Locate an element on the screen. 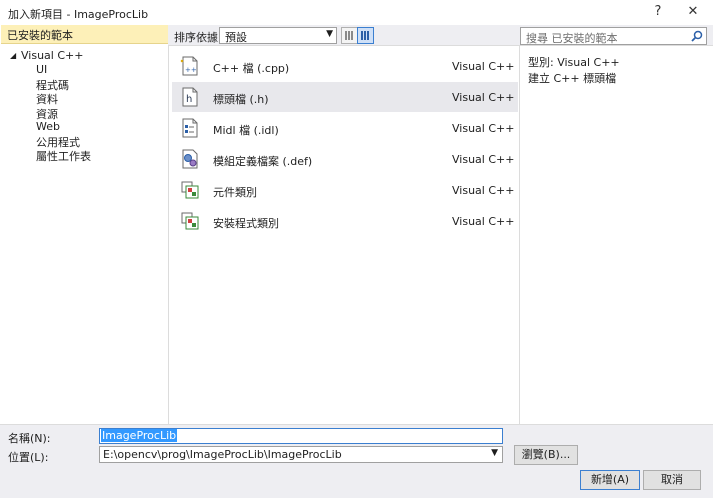 The image size is (713, 498). template-row-installer-class: 安裝程式類別 Visual C++ is located at coordinates (345, 221).